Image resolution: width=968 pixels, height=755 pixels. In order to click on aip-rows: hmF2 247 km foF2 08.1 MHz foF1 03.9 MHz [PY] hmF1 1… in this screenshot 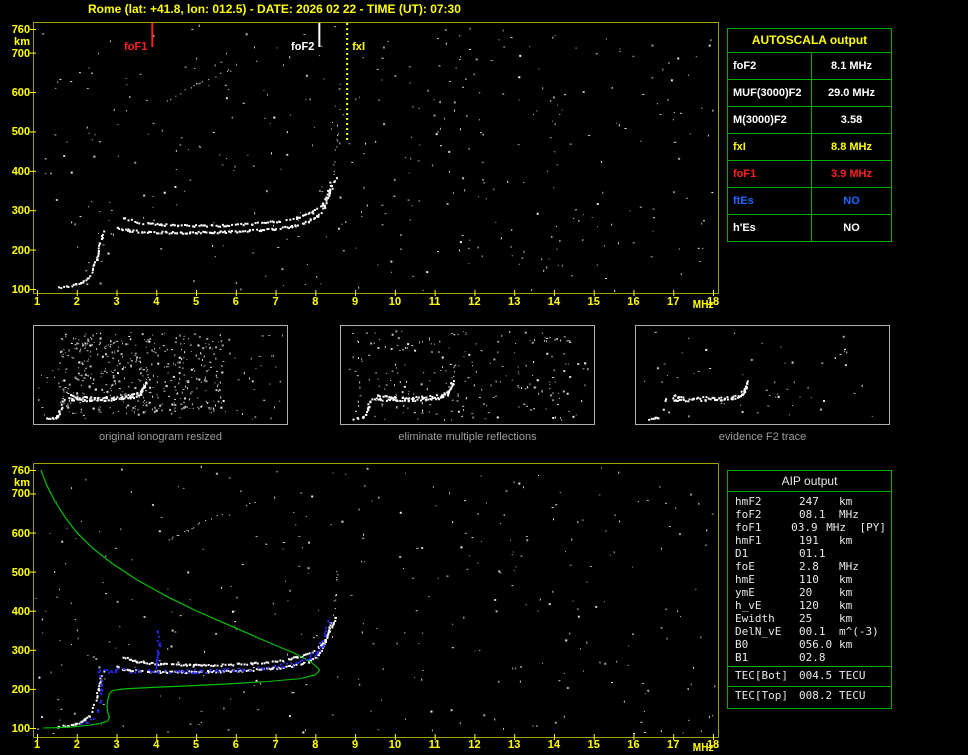, I will do `click(809, 600)`.